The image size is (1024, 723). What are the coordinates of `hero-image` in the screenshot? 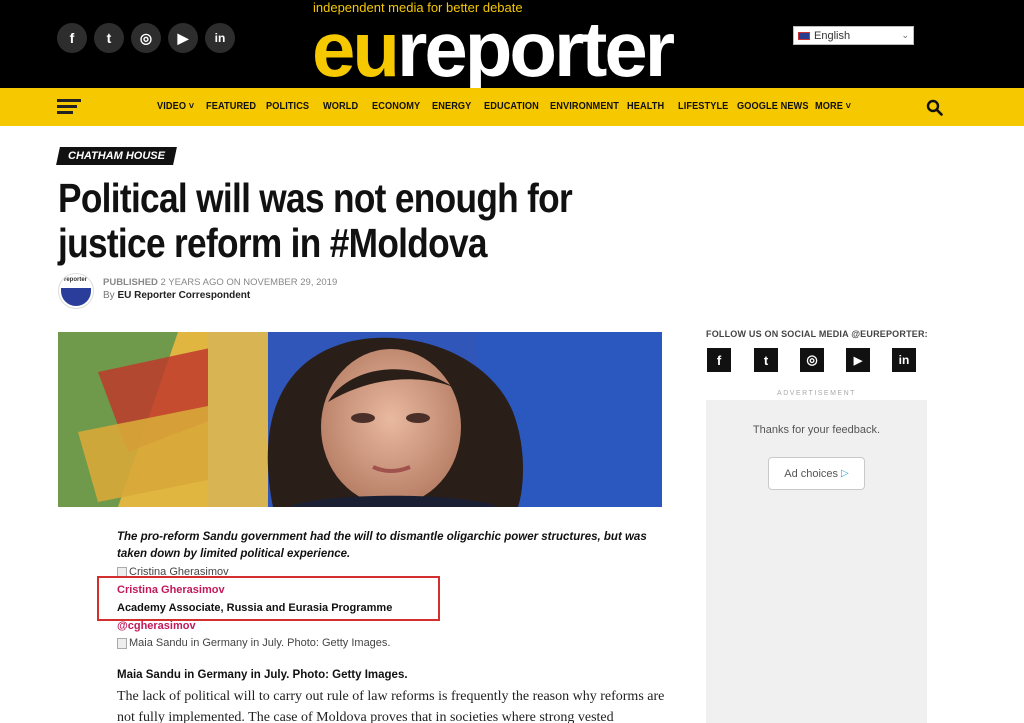 It's located at (360, 419).